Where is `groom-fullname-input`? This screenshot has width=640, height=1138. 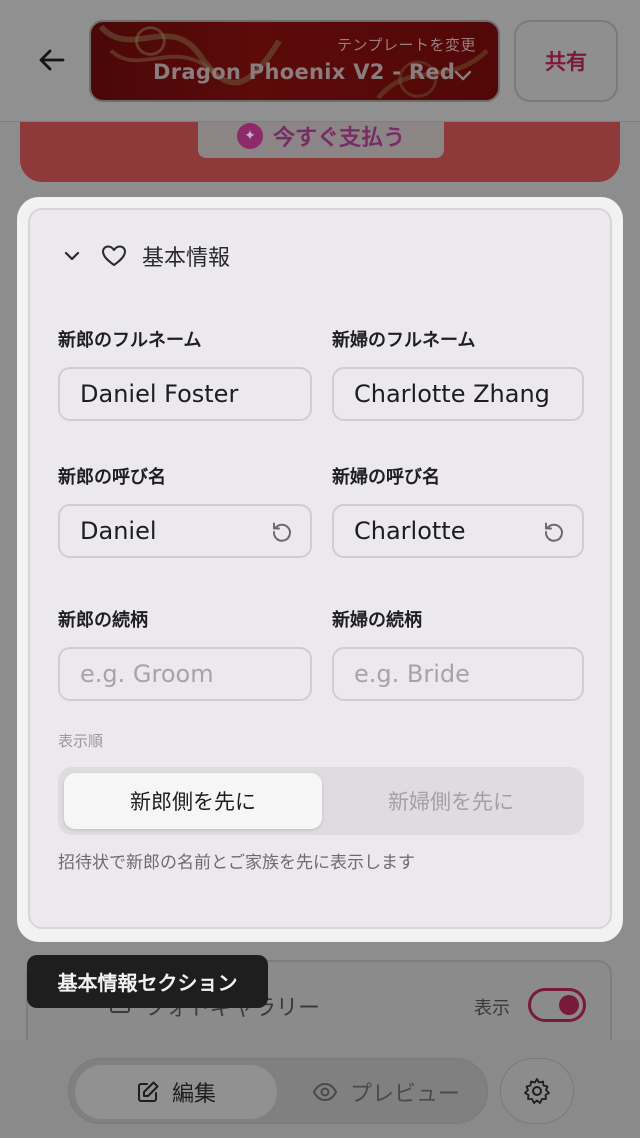 groom-fullname-input is located at coordinates (195, 394).